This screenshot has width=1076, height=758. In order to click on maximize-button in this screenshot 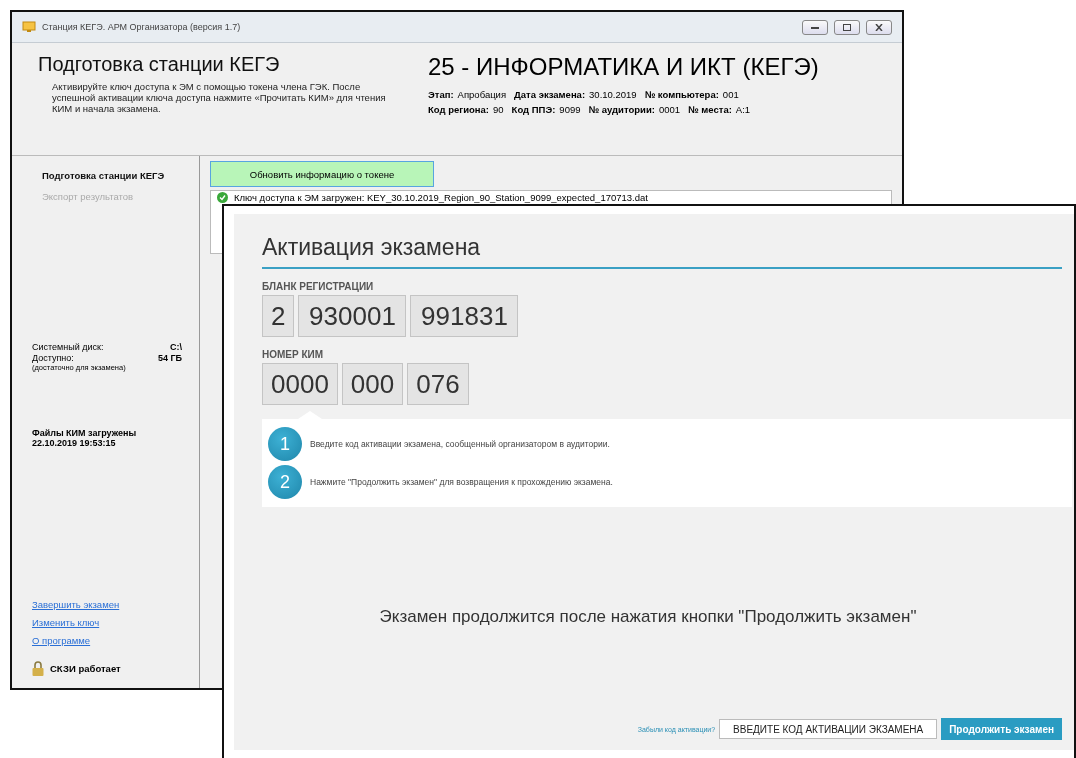, I will do `click(847, 27)`.